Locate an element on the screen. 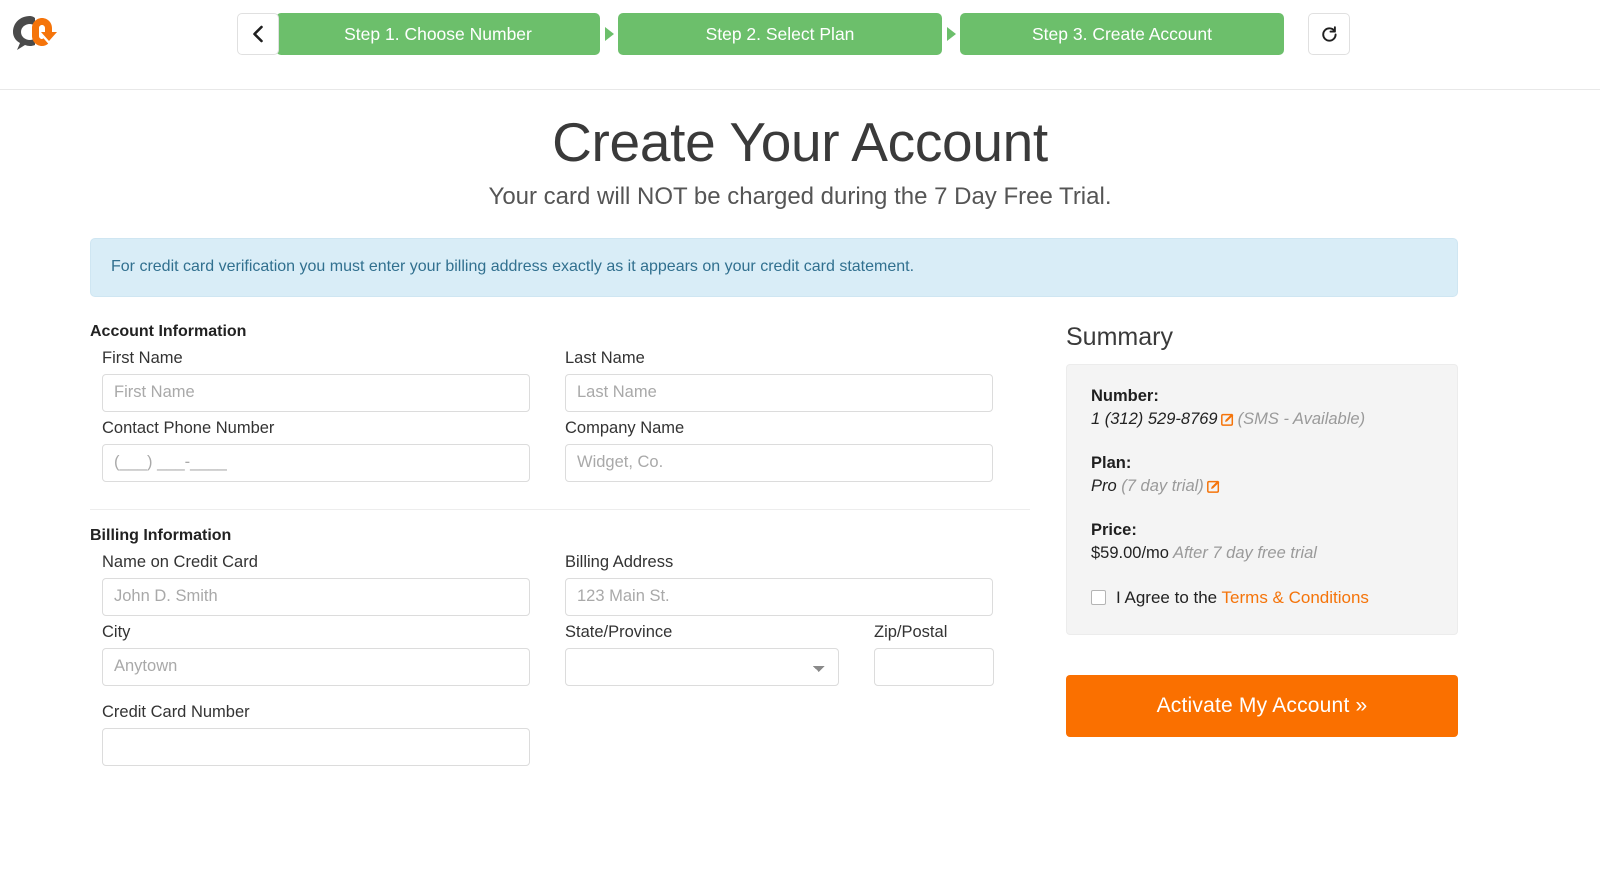 The image size is (1600, 871). summary-number-row: 1 (312) 529-8769 (SMS - Available) is located at coordinates (1262, 421).